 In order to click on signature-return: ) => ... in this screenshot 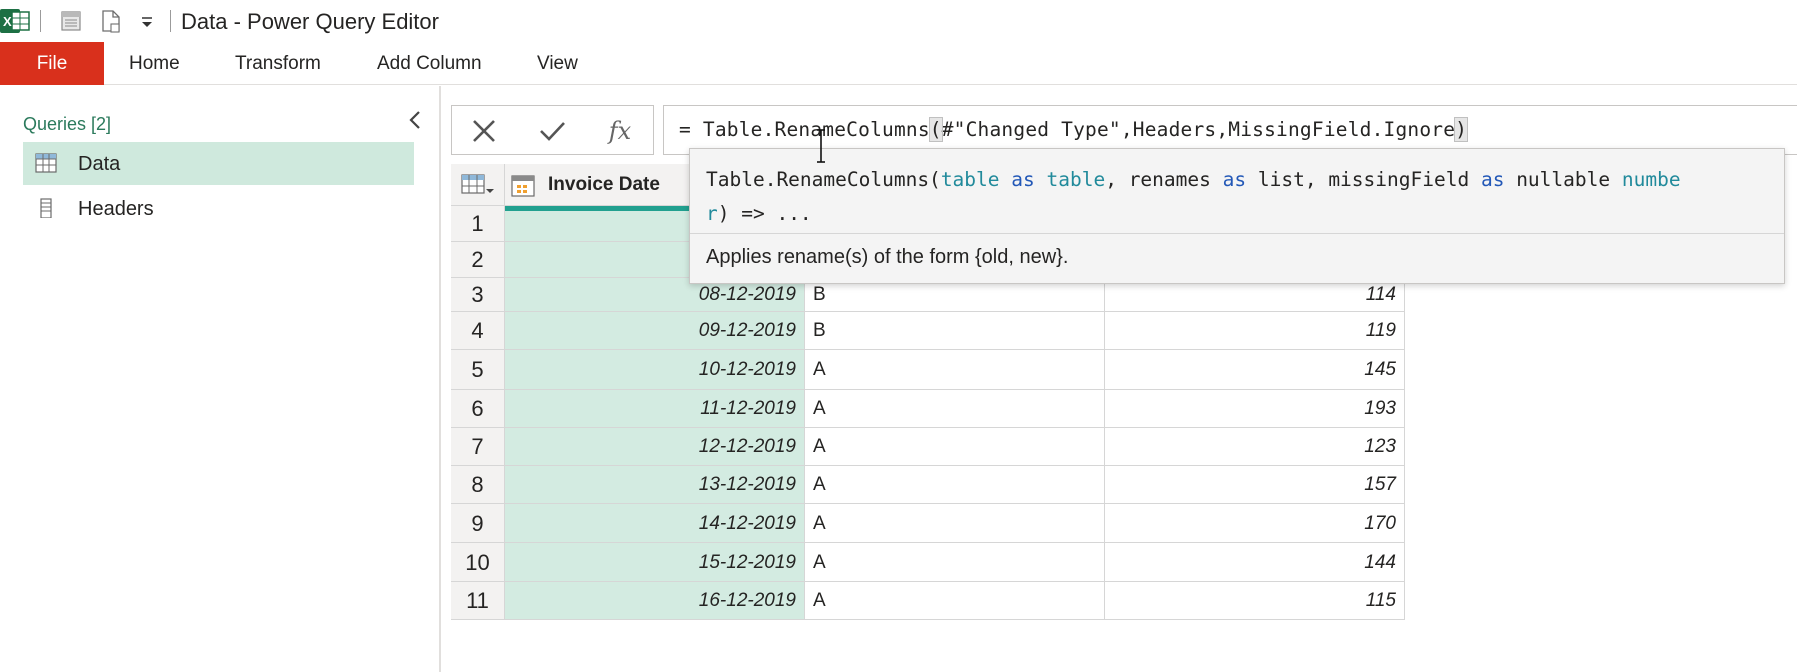, I will do `click(764, 213)`.